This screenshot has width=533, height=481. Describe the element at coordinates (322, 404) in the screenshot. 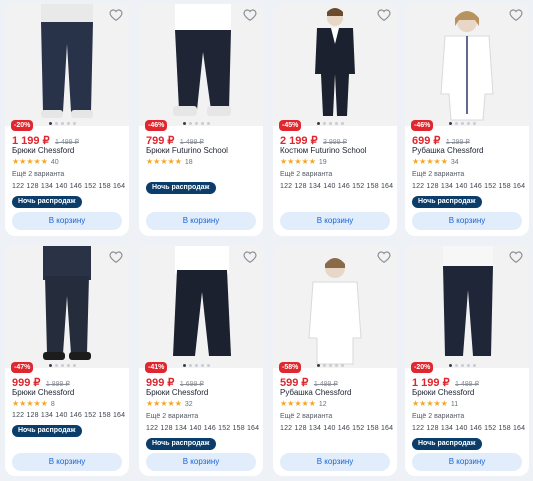

I see `rating-count: 12` at that location.